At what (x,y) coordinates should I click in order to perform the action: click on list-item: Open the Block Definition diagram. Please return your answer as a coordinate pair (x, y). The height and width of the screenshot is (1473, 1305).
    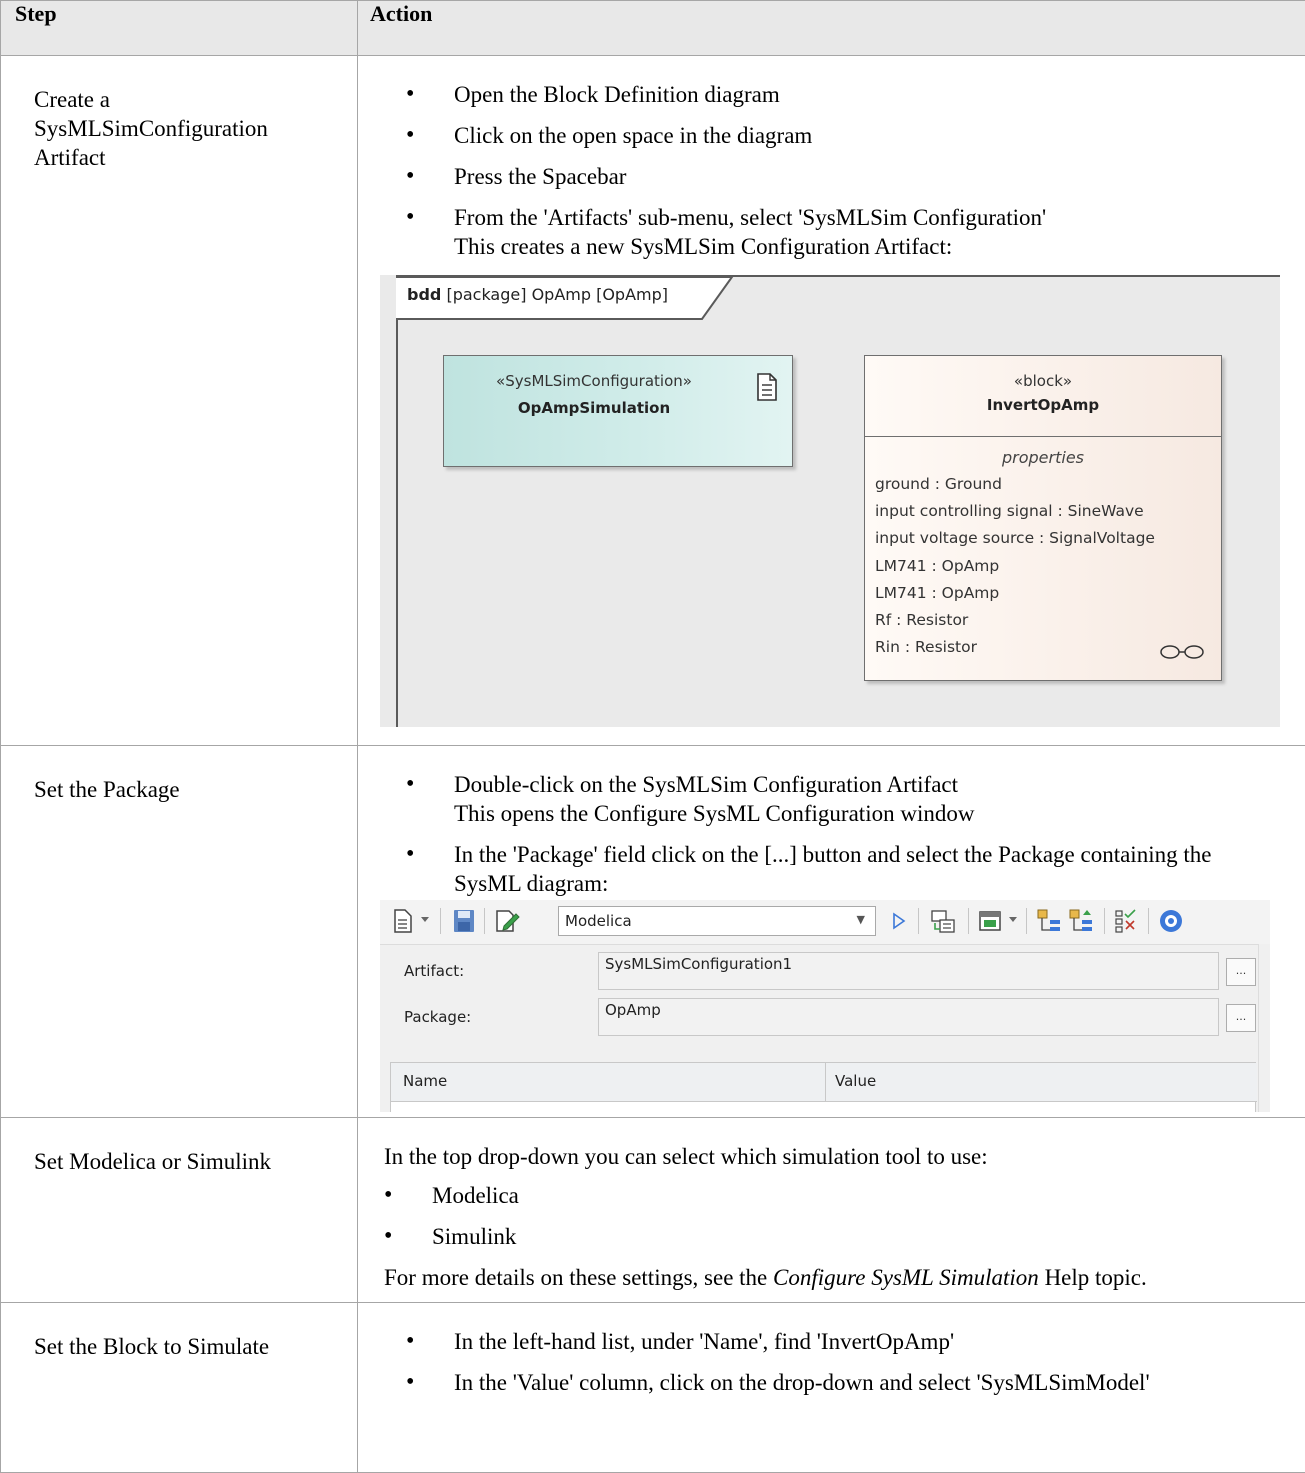
    Looking at the image, I should click on (849, 94).